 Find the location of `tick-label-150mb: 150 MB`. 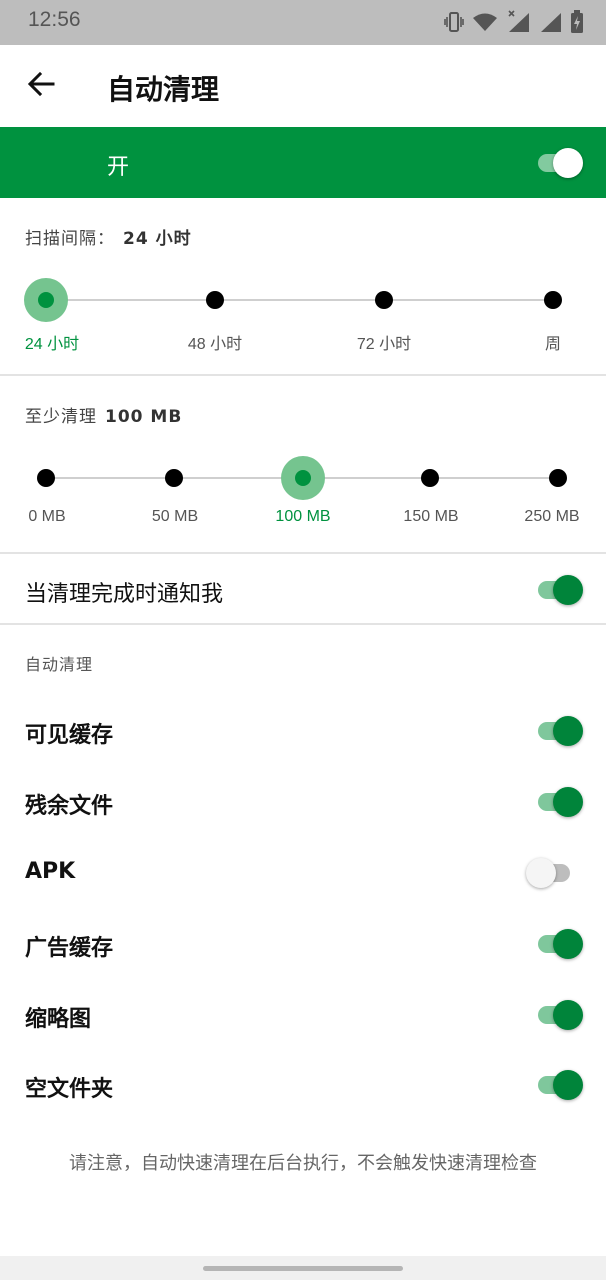

tick-label-150mb: 150 MB is located at coordinates (430, 517).